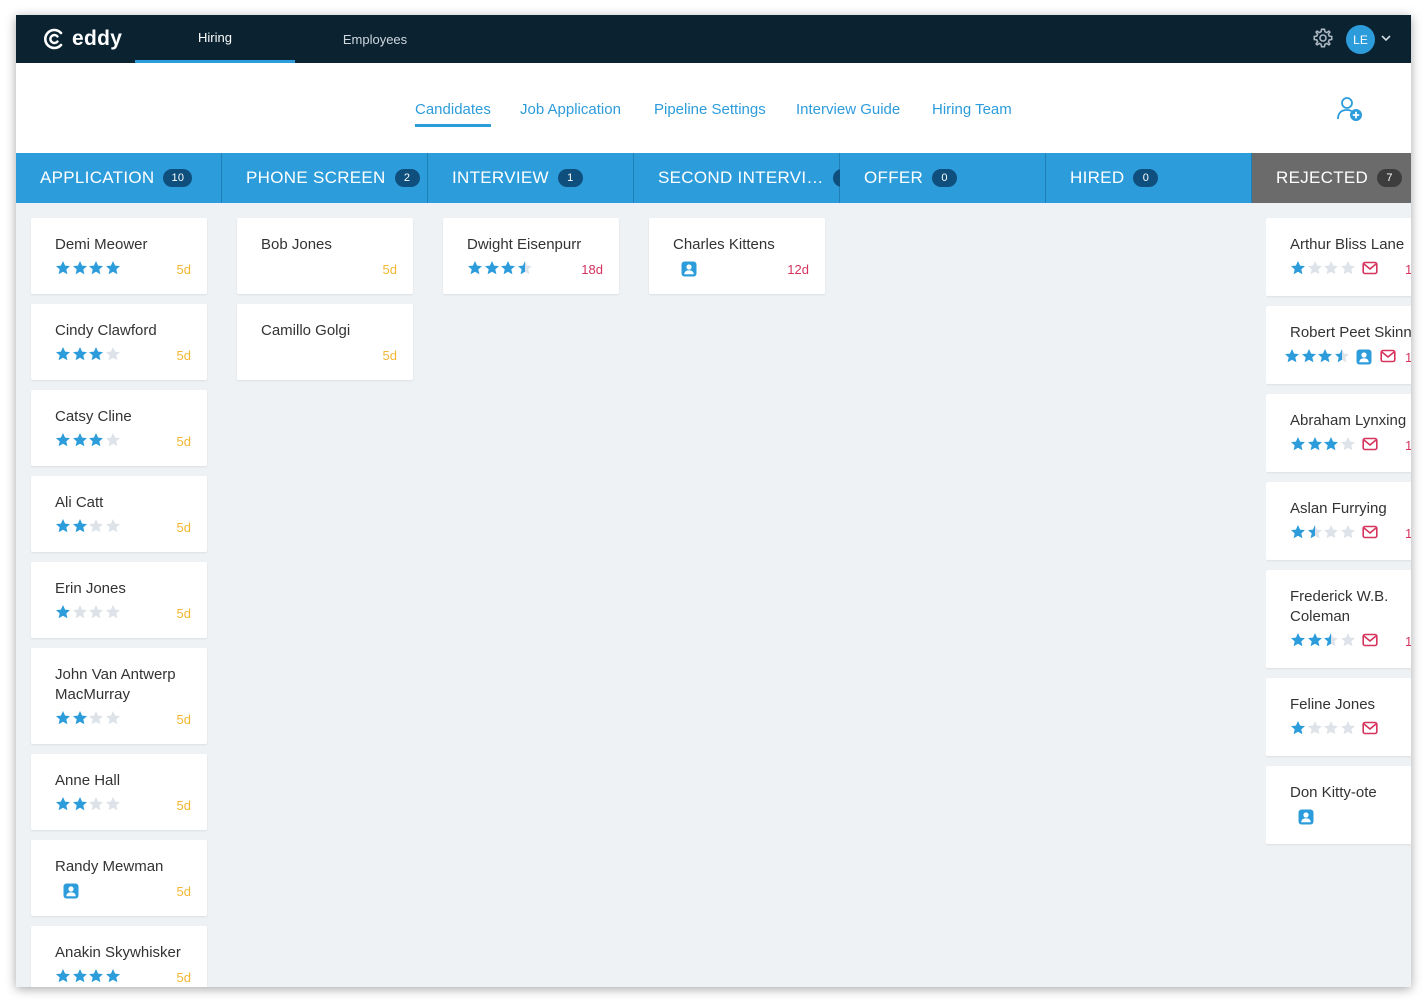  What do you see at coordinates (325, 256) in the screenshot?
I see `candidate-card: Bob Jones 5d` at bounding box center [325, 256].